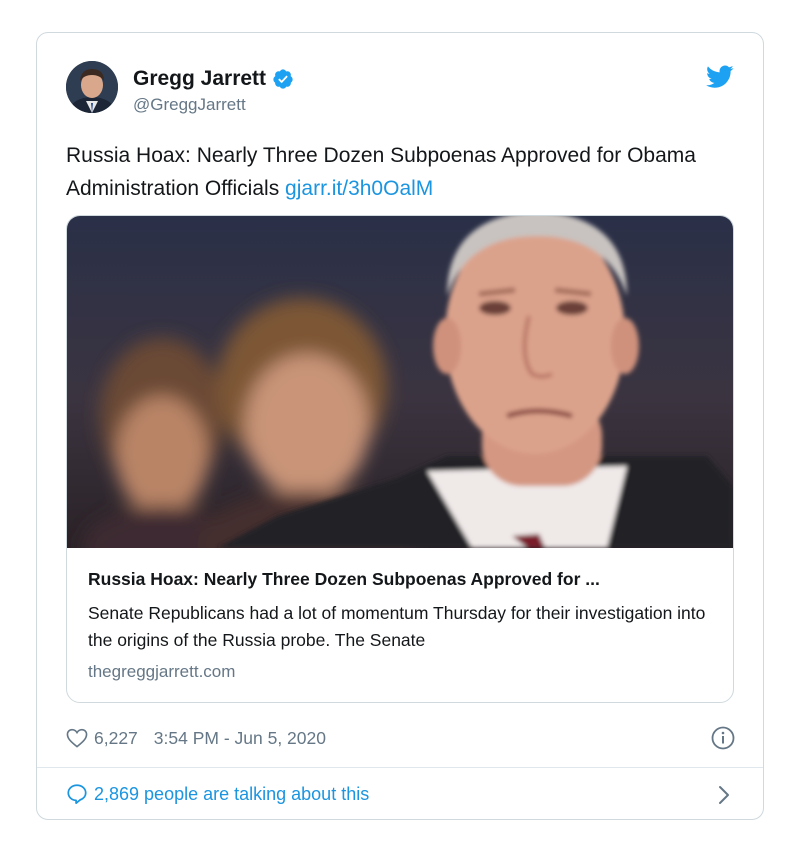 This screenshot has height=858, width=800. What do you see at coordinates (199, 79) in the screenshot?
I see `author-name: Gregg Jarrett` at bounding box center [199, 79].